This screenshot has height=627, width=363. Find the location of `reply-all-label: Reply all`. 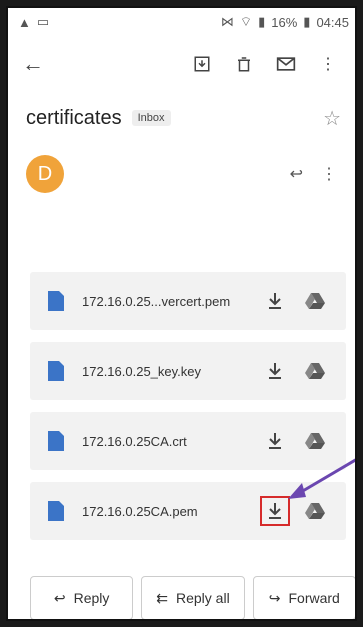

reply-all-label: Reply all is located at coordinates (203, 598).